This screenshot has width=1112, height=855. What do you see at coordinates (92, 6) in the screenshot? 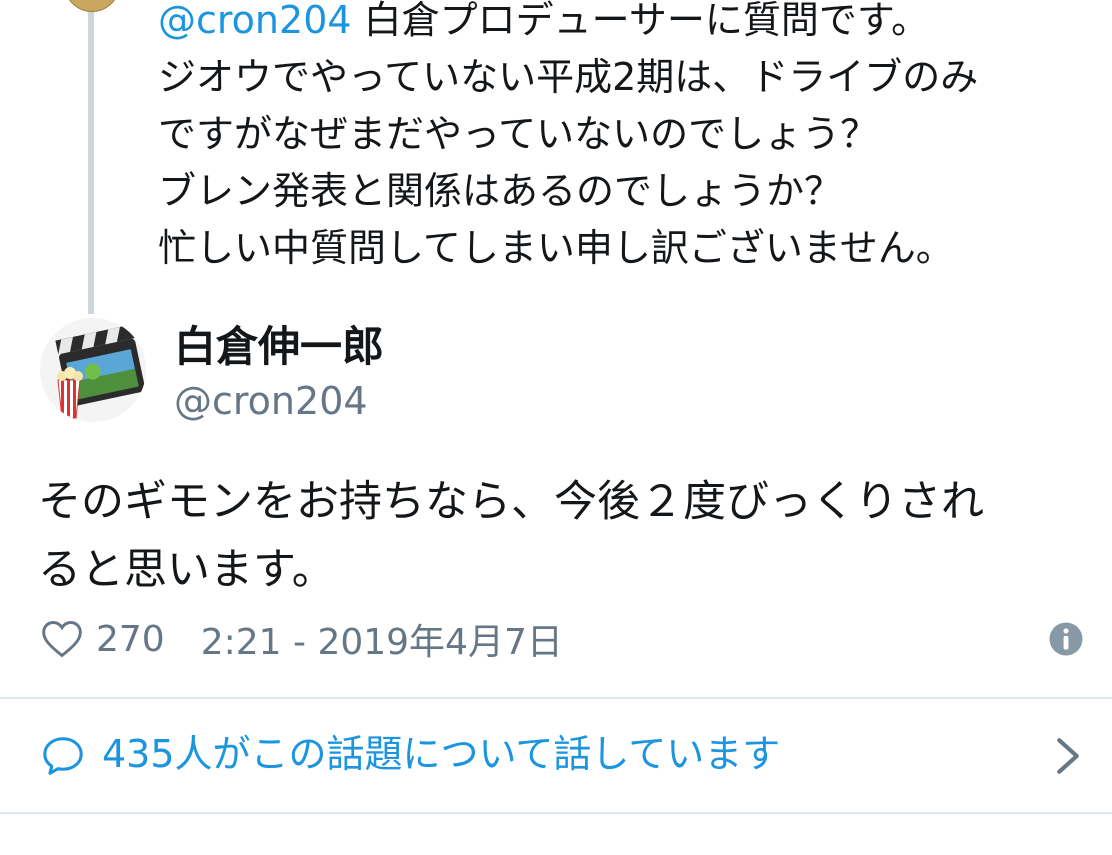
I see `parent-avatar` at bounding box center [92, 6].